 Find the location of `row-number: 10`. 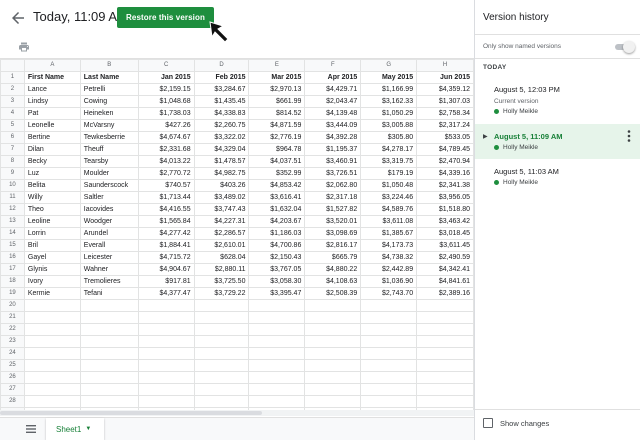

row-number: 10 is located at coordinates (12, 185).